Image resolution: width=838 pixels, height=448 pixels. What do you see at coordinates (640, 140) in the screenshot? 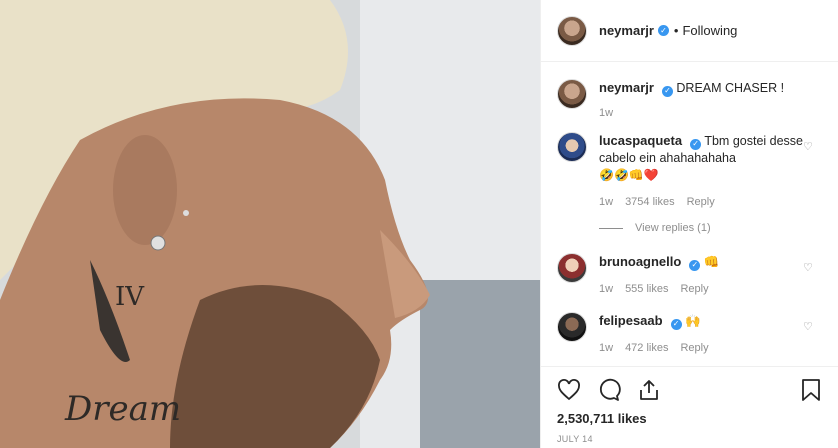
I see `commenter-username: lucaspaqueta` at bounding box center [640, 140].